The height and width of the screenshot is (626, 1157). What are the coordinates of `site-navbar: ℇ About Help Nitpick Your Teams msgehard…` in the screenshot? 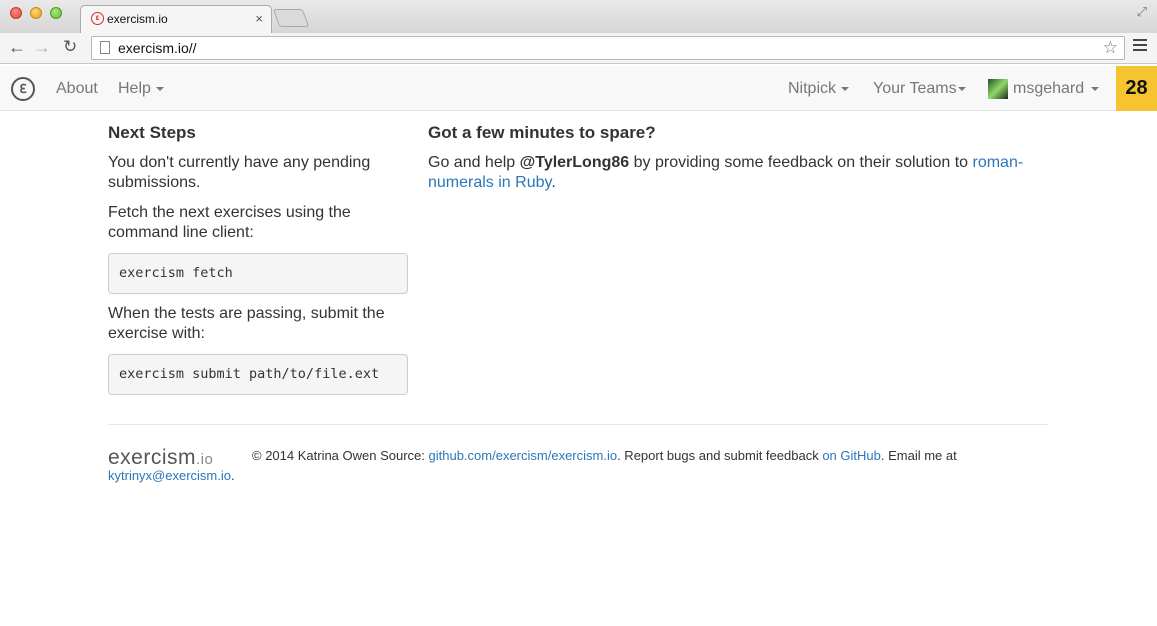 It's located at (578, 88).